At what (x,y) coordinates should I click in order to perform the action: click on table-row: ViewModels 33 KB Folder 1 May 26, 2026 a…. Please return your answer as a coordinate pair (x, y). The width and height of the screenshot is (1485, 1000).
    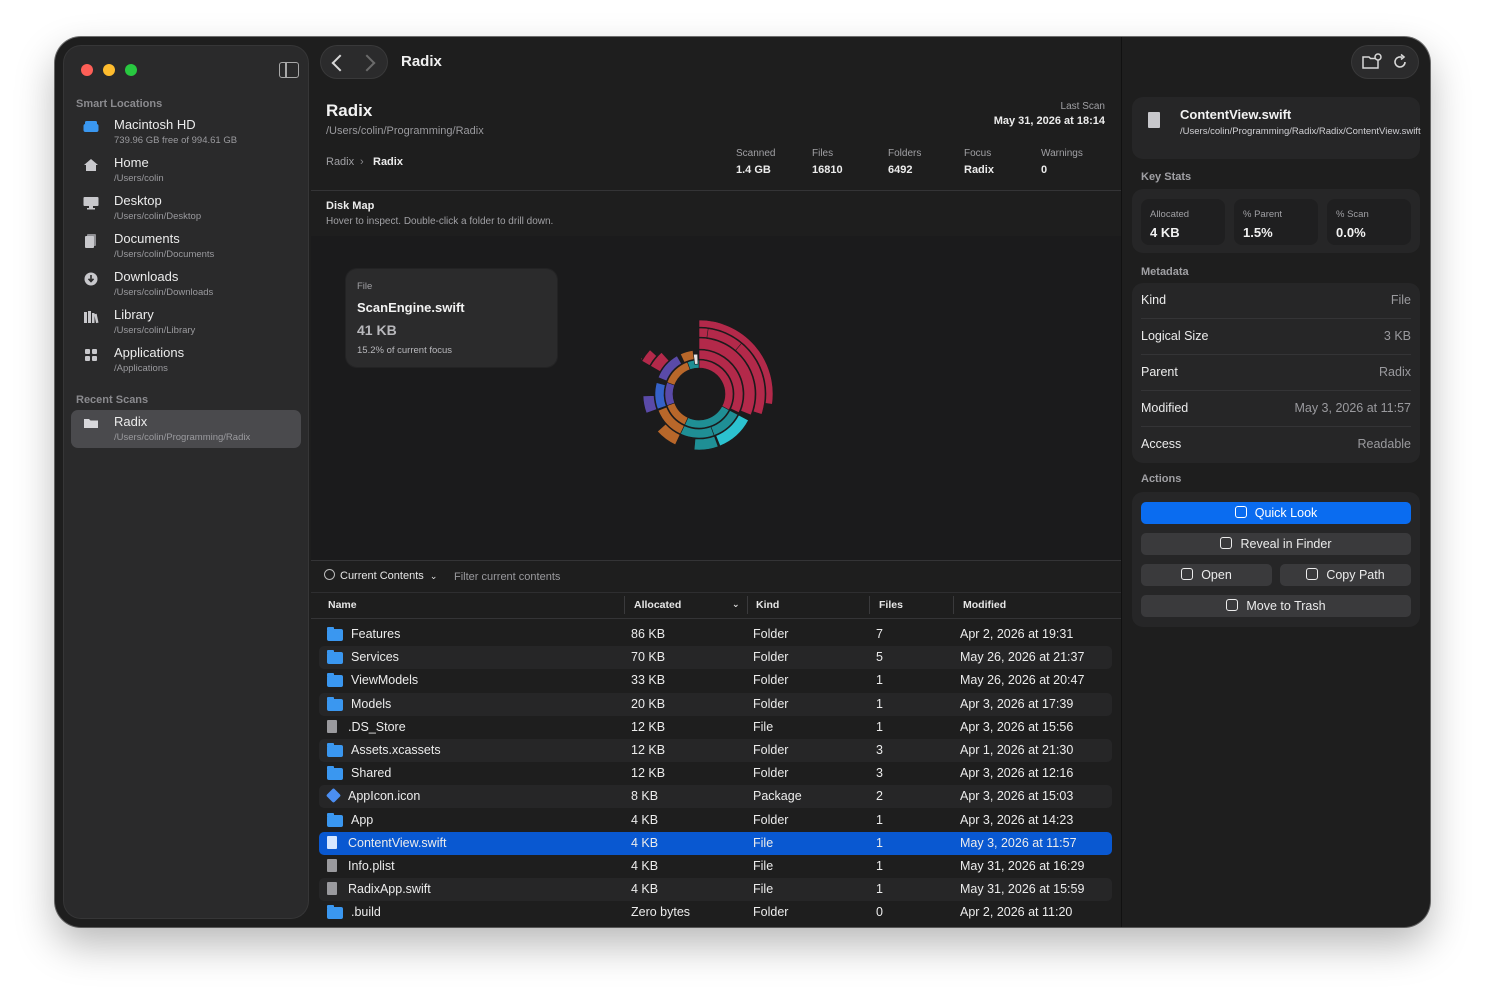
    Looking at the image, I should click on (715, 680).